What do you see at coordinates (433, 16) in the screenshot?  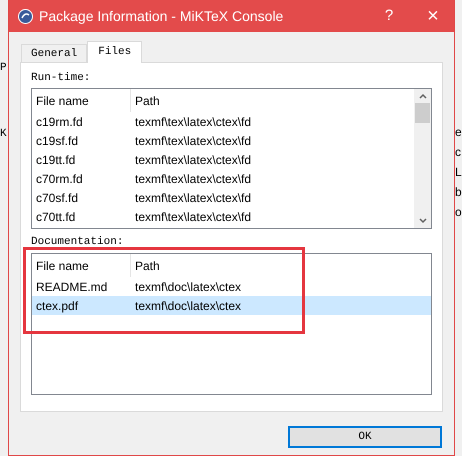 I see `close-button: ×` at bounding box center [433, 16].